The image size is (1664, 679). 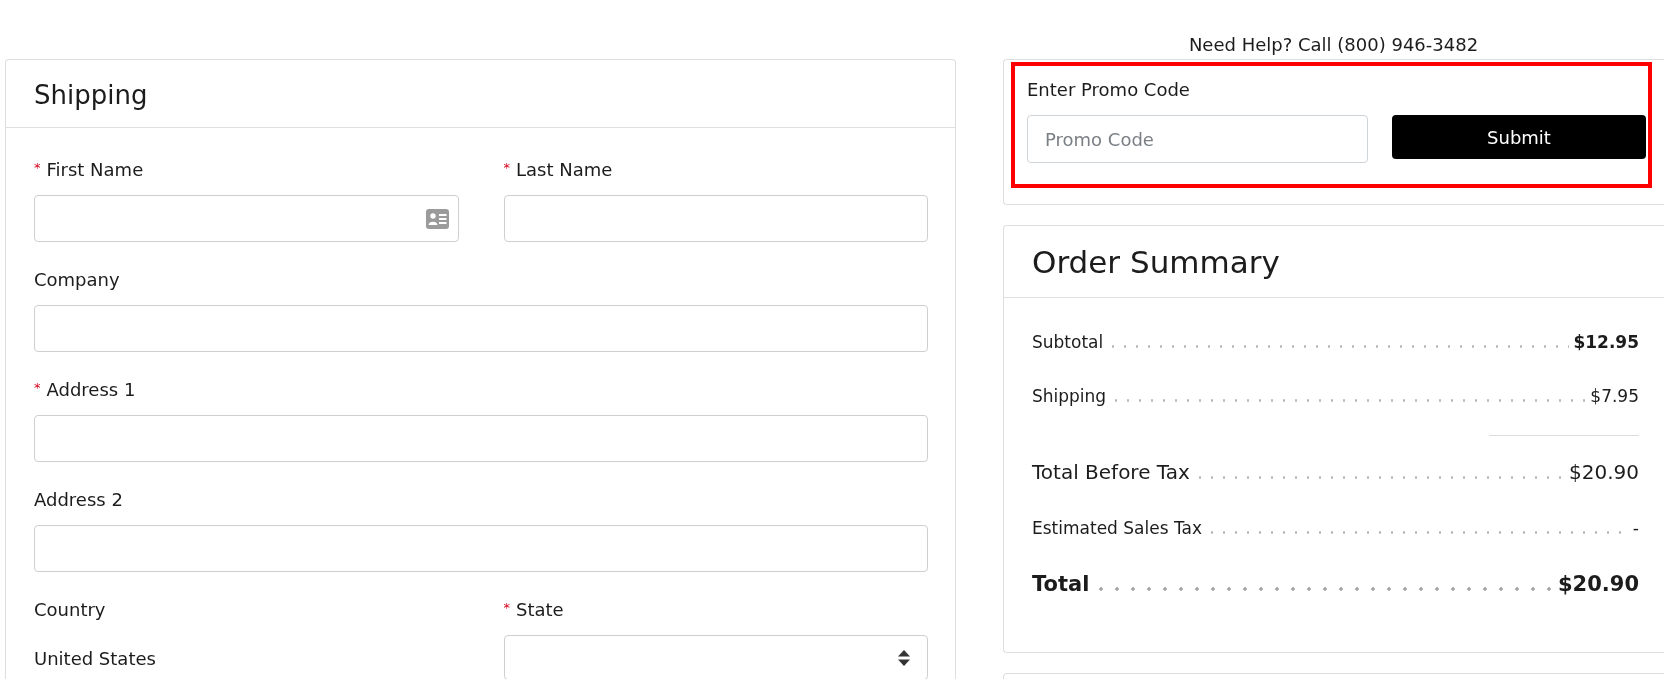 What do you see at coordinates (437, 218) in the screenshot?
I see `contact-card-icon` at bounding box center [437, 218].